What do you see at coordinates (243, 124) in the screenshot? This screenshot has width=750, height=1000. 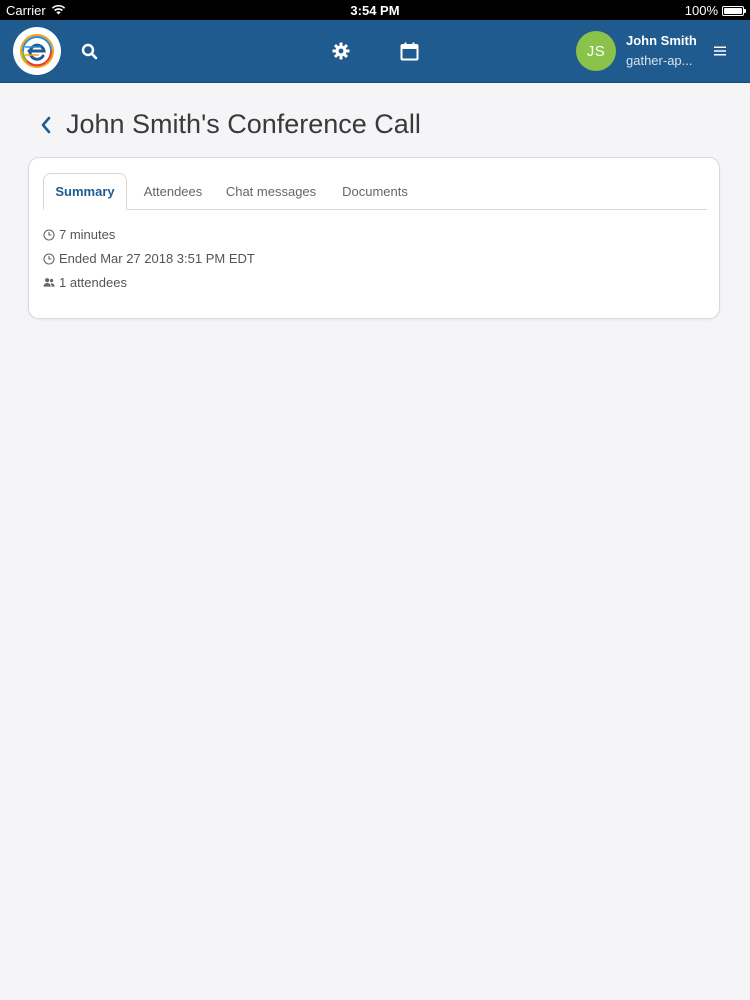 I see `page-title: John Smith's Conference Call` at bounding box center [243, 124].